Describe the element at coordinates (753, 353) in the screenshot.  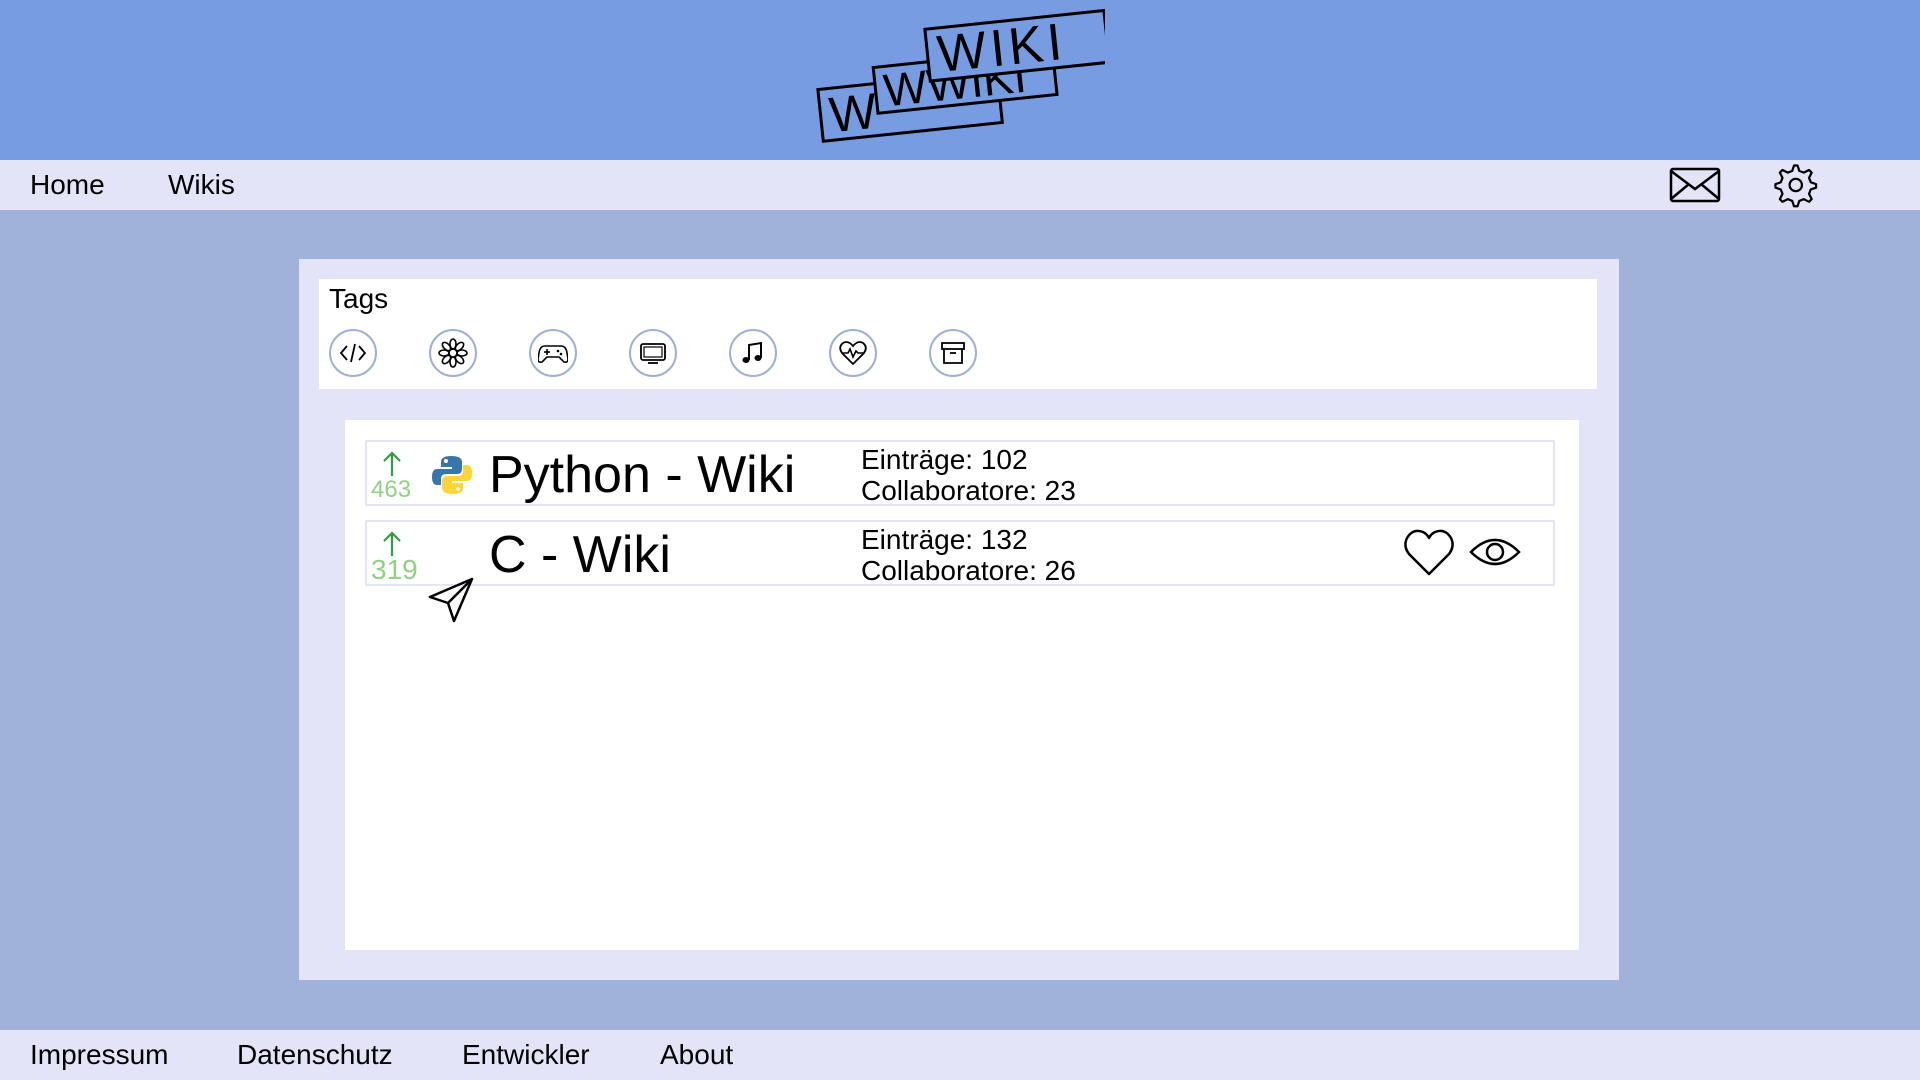
I see `music-icon` at that location.